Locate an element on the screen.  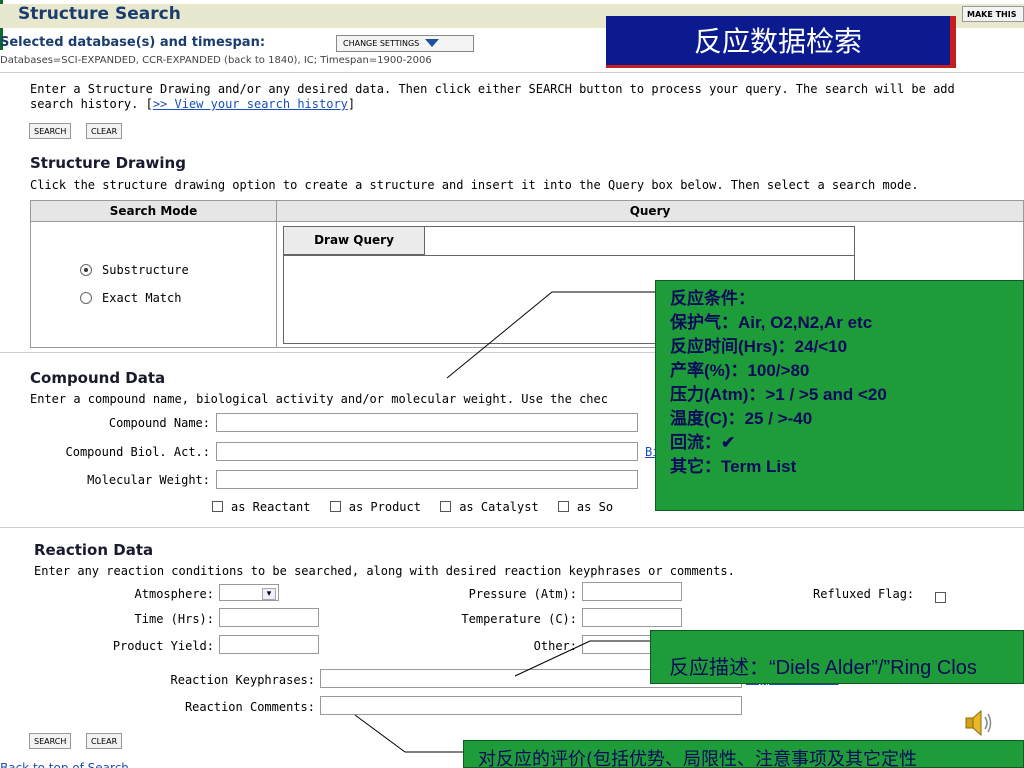
callout-line: 产率(%)：100/>80 is located at coordinates (740, 370).